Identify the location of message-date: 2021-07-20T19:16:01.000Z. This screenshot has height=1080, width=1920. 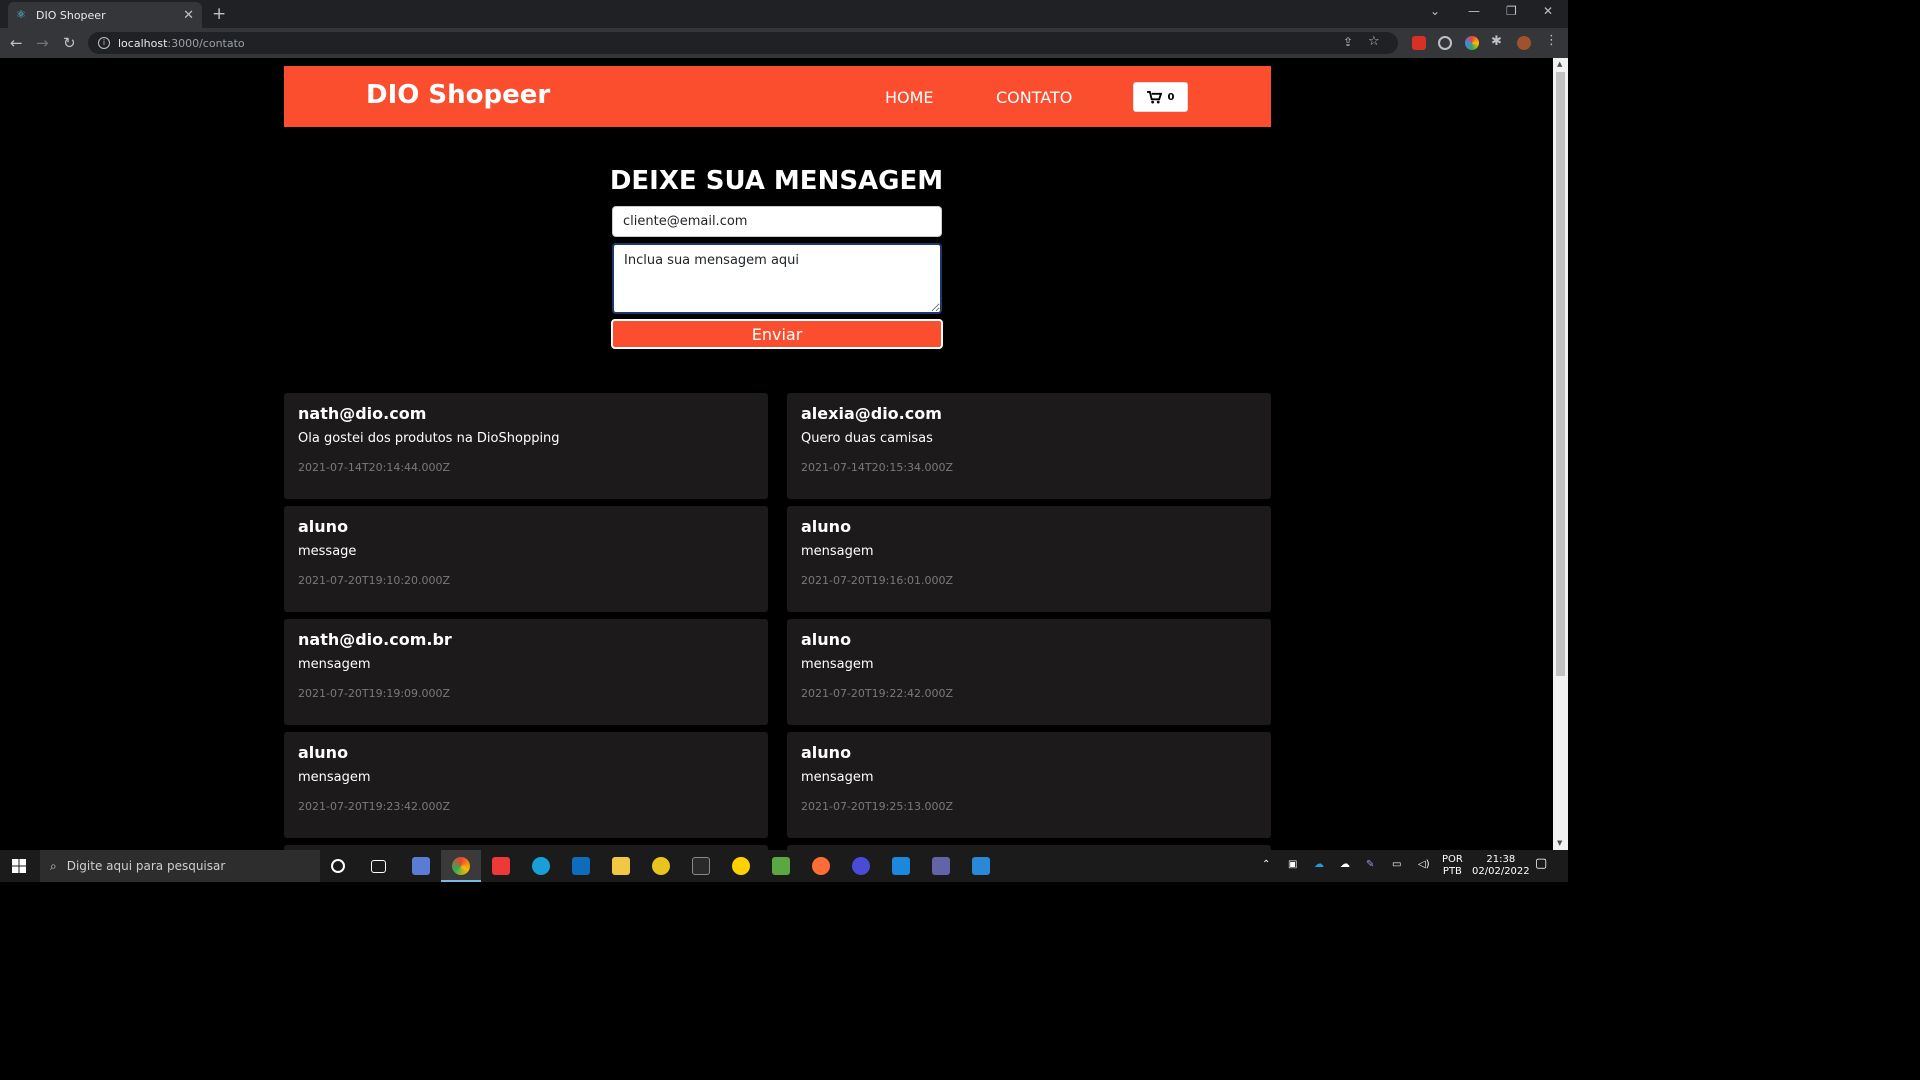
(877, 580).